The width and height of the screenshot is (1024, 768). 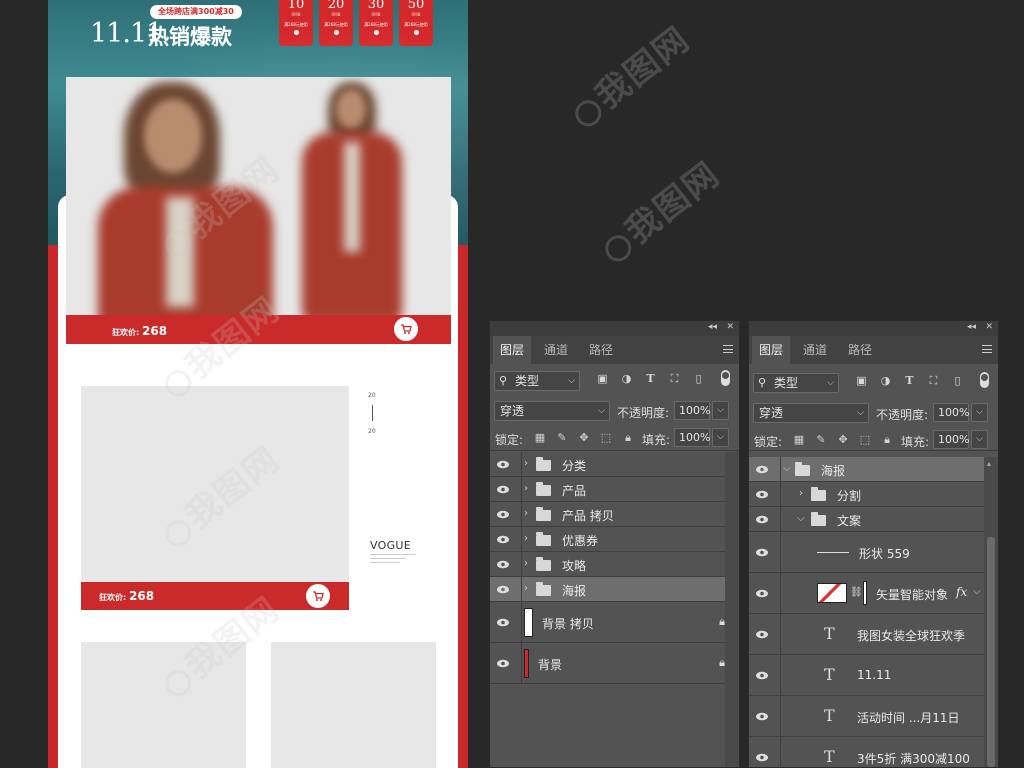 What do you see at coordinates (732, 609) in the screenshot?
I see `layers-scrollbar` at bounding box center [732, 609].